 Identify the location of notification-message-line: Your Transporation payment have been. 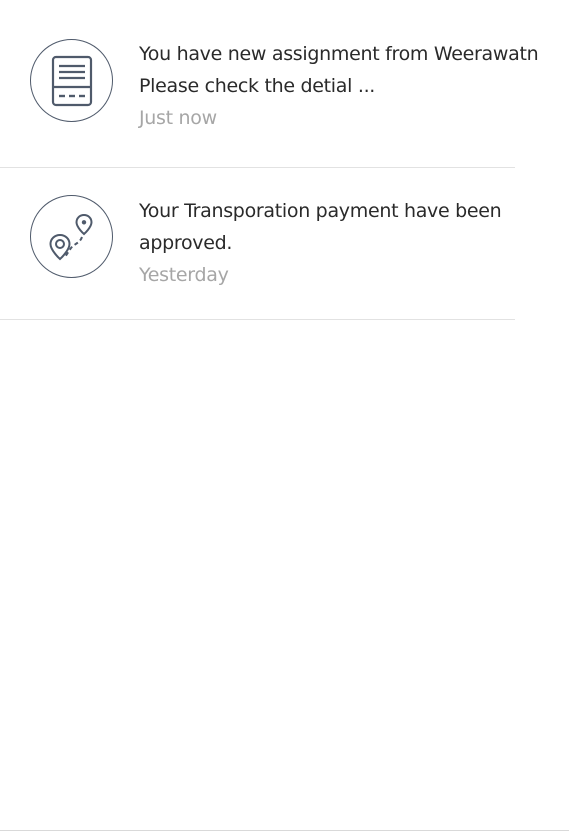
(320, 211).